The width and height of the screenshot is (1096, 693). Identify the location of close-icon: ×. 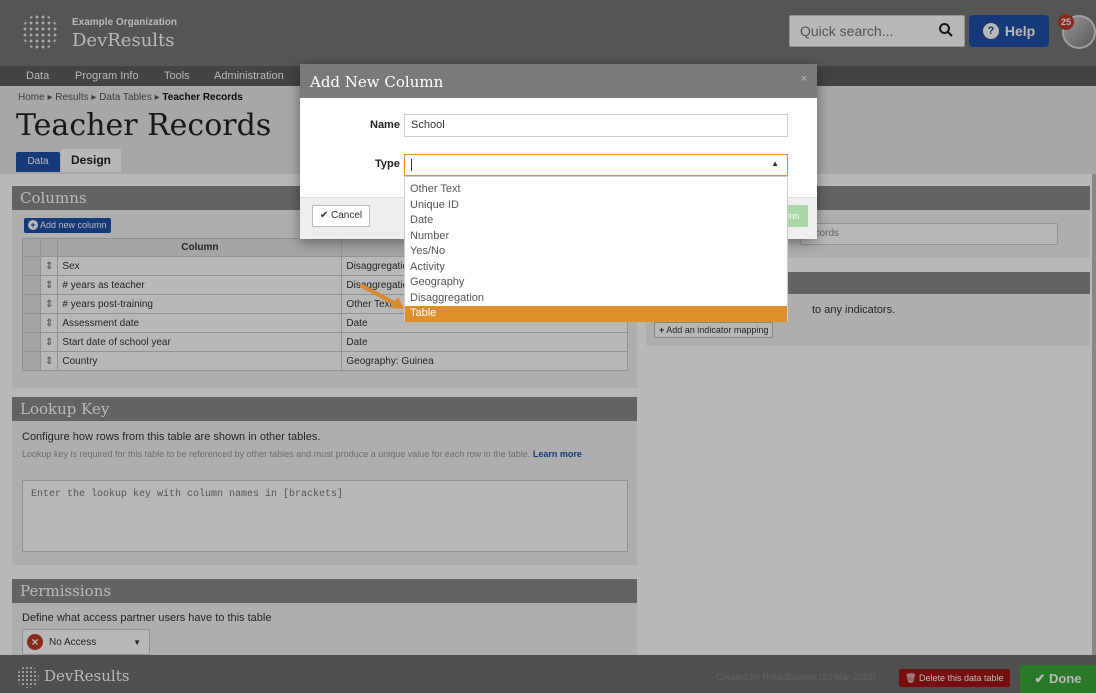
(804, 79).